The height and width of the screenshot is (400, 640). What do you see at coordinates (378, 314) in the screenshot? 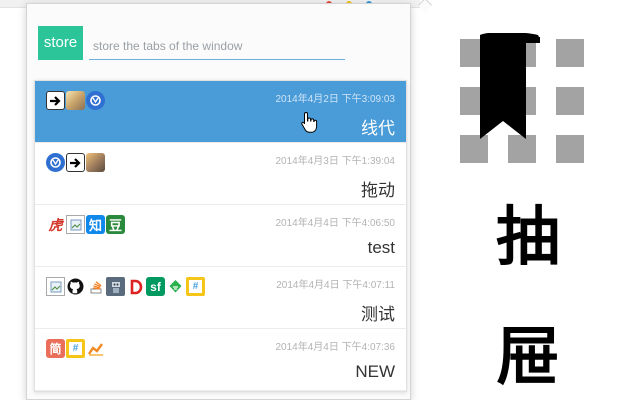
I see `group-title: 测试` at bounding box center [378, 314].